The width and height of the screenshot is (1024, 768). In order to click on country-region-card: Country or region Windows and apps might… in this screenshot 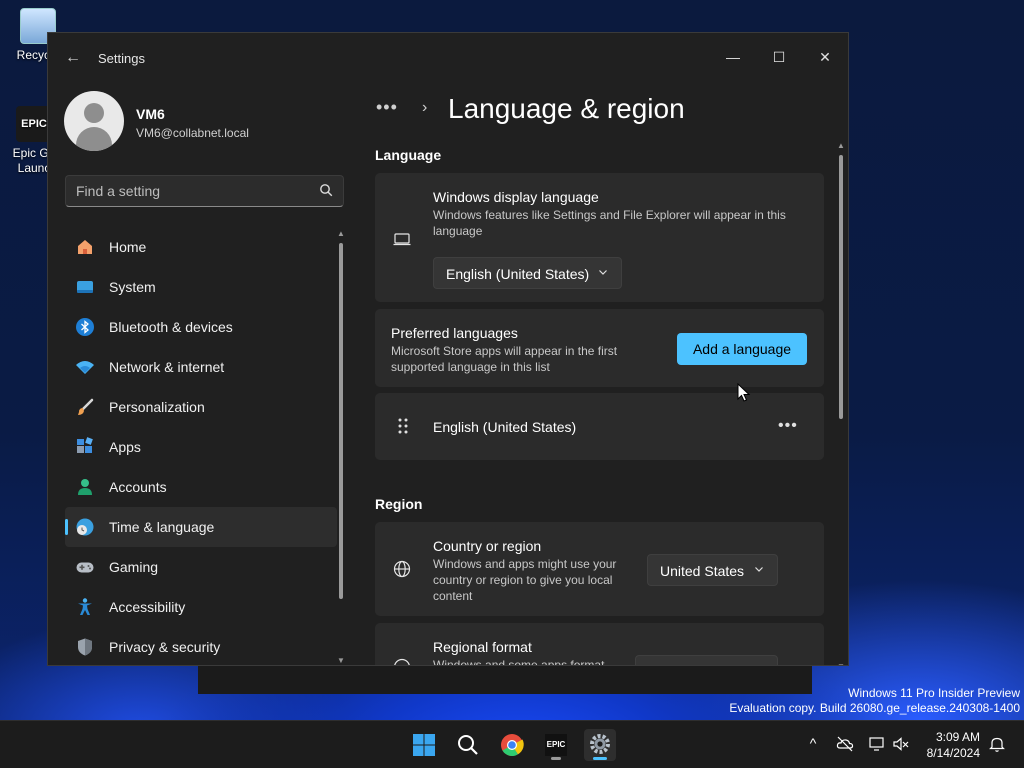, I will do `click(599, 569)`.